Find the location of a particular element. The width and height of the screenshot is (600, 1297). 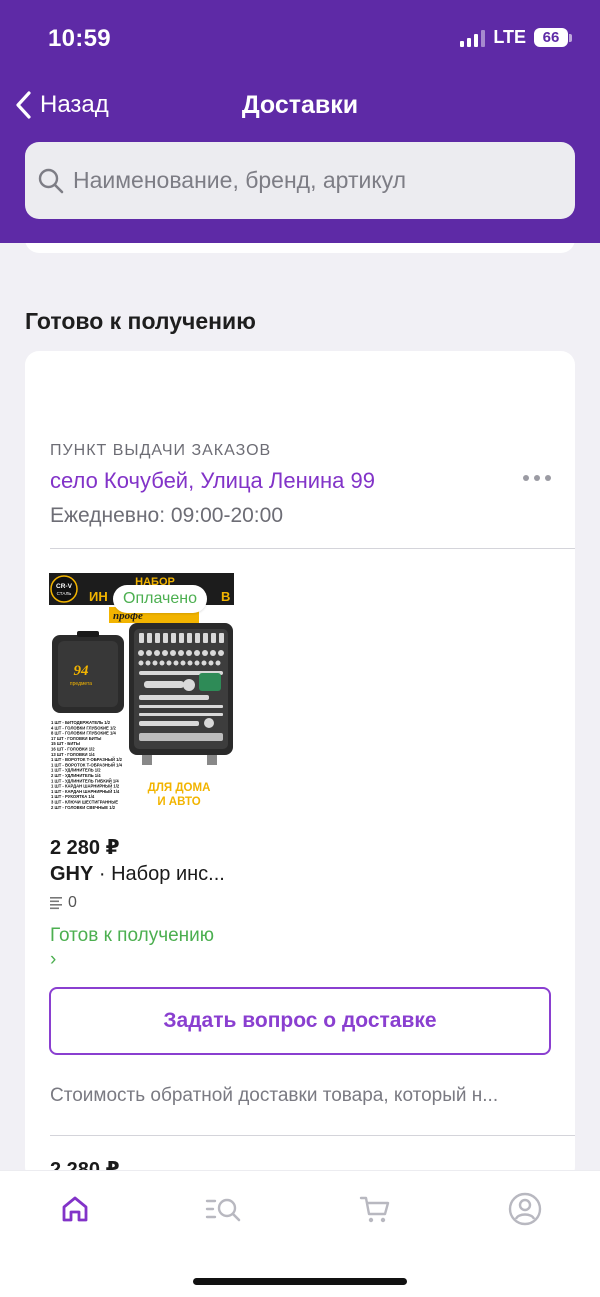

delivery-status-link: Готов к получению › is located at coordinates (132, 948).